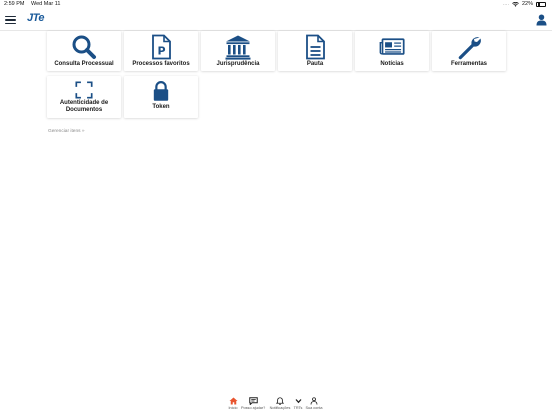 The height and width of the screenshot is (414, 552). What do you see at coordinates (515, 4) in the screenshot?
I see `wifi-icon` at bounding box center [515, 4].